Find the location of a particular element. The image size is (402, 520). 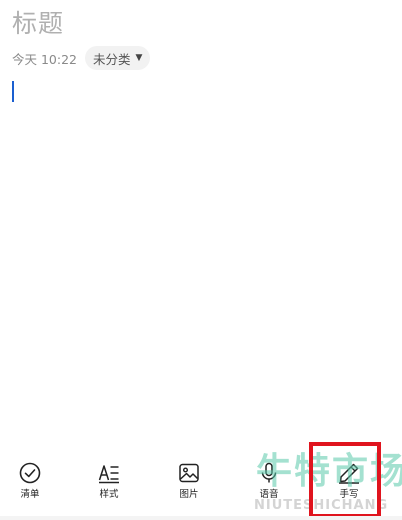

microphone-icon is located at coordinates (269, 472).